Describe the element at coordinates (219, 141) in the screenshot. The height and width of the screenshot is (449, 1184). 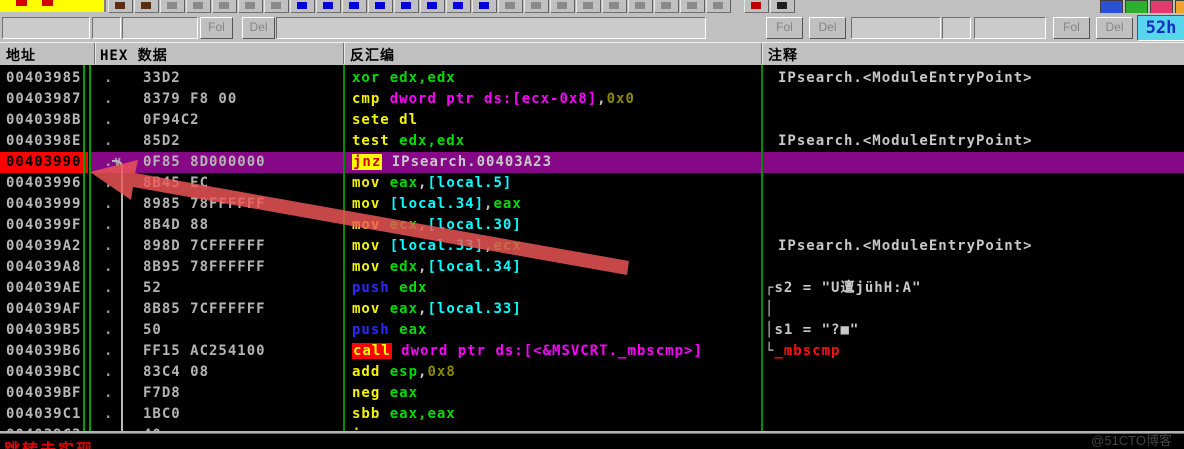
I see `hex-cell: . 85D2` at that location.